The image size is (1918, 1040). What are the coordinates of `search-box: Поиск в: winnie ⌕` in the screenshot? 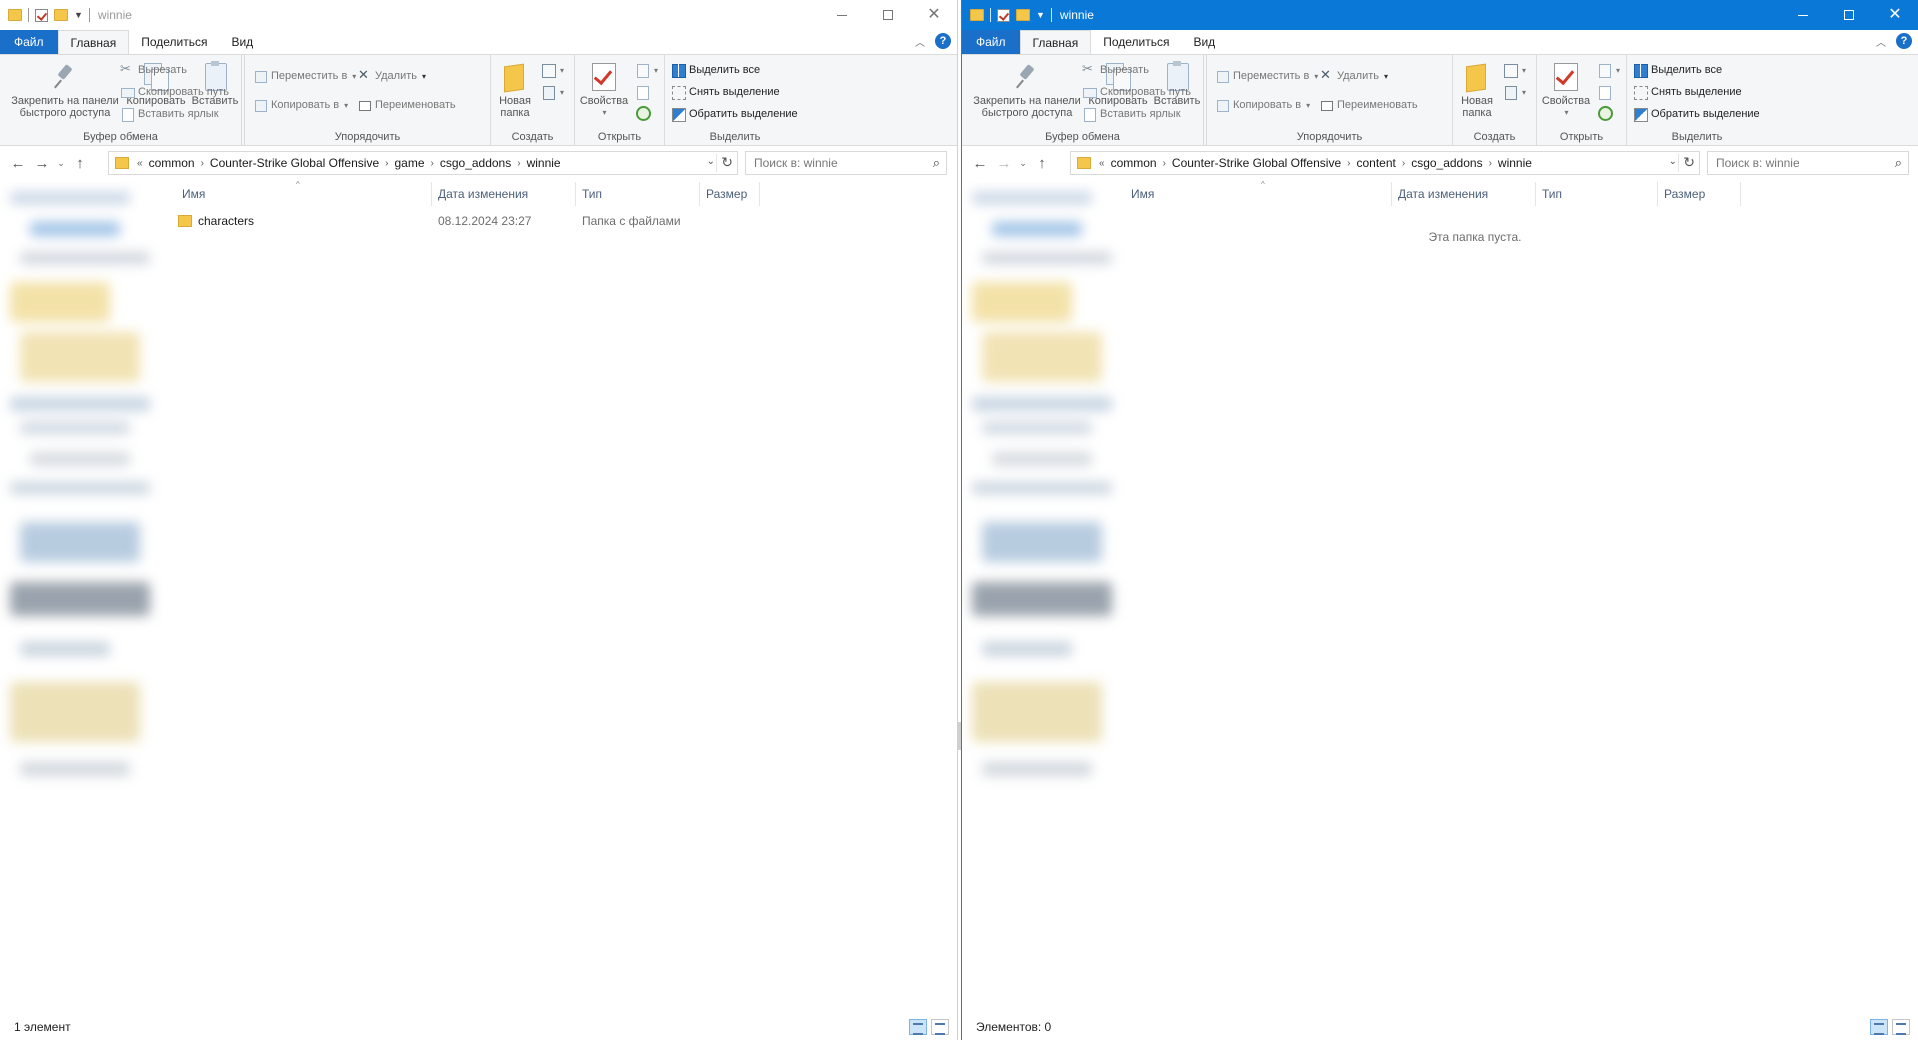 It's located at (1808, 163).